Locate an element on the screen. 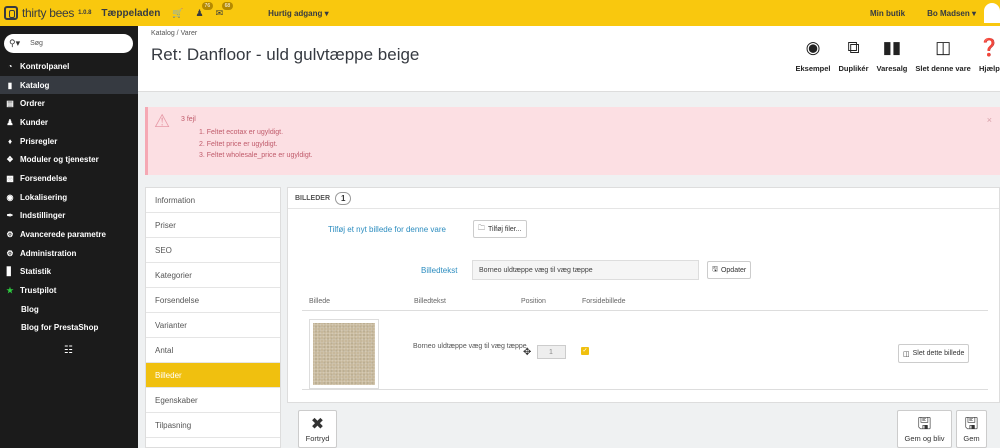 The height and width of the screenshot is (448, 1000). sidebar-item-label: Kunder is located at coordinates (34, 122).